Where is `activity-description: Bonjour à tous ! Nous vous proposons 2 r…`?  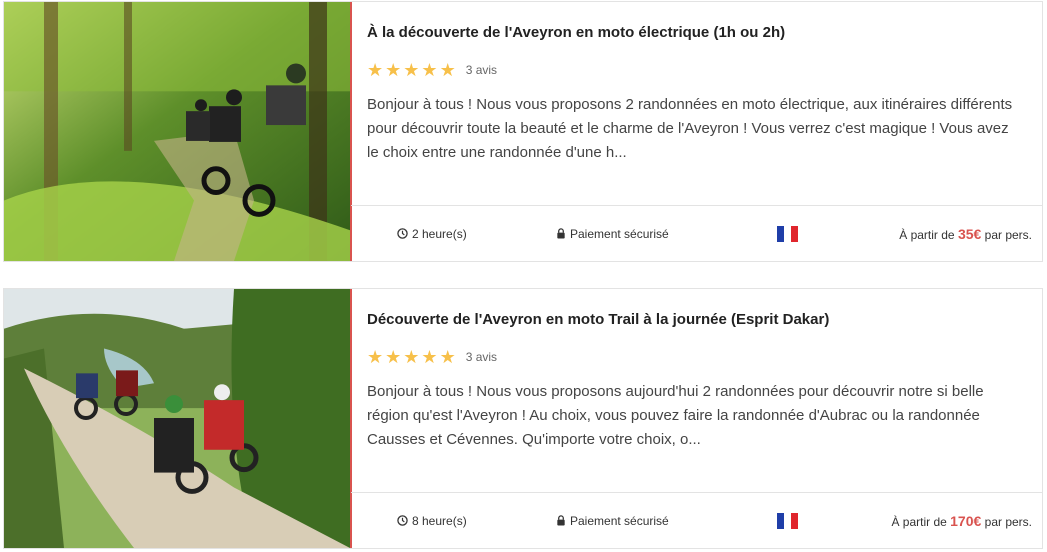 activity-description: Bonjour à tous ! Nous vous proposons 2 r… is located at coordinates (690, 128).